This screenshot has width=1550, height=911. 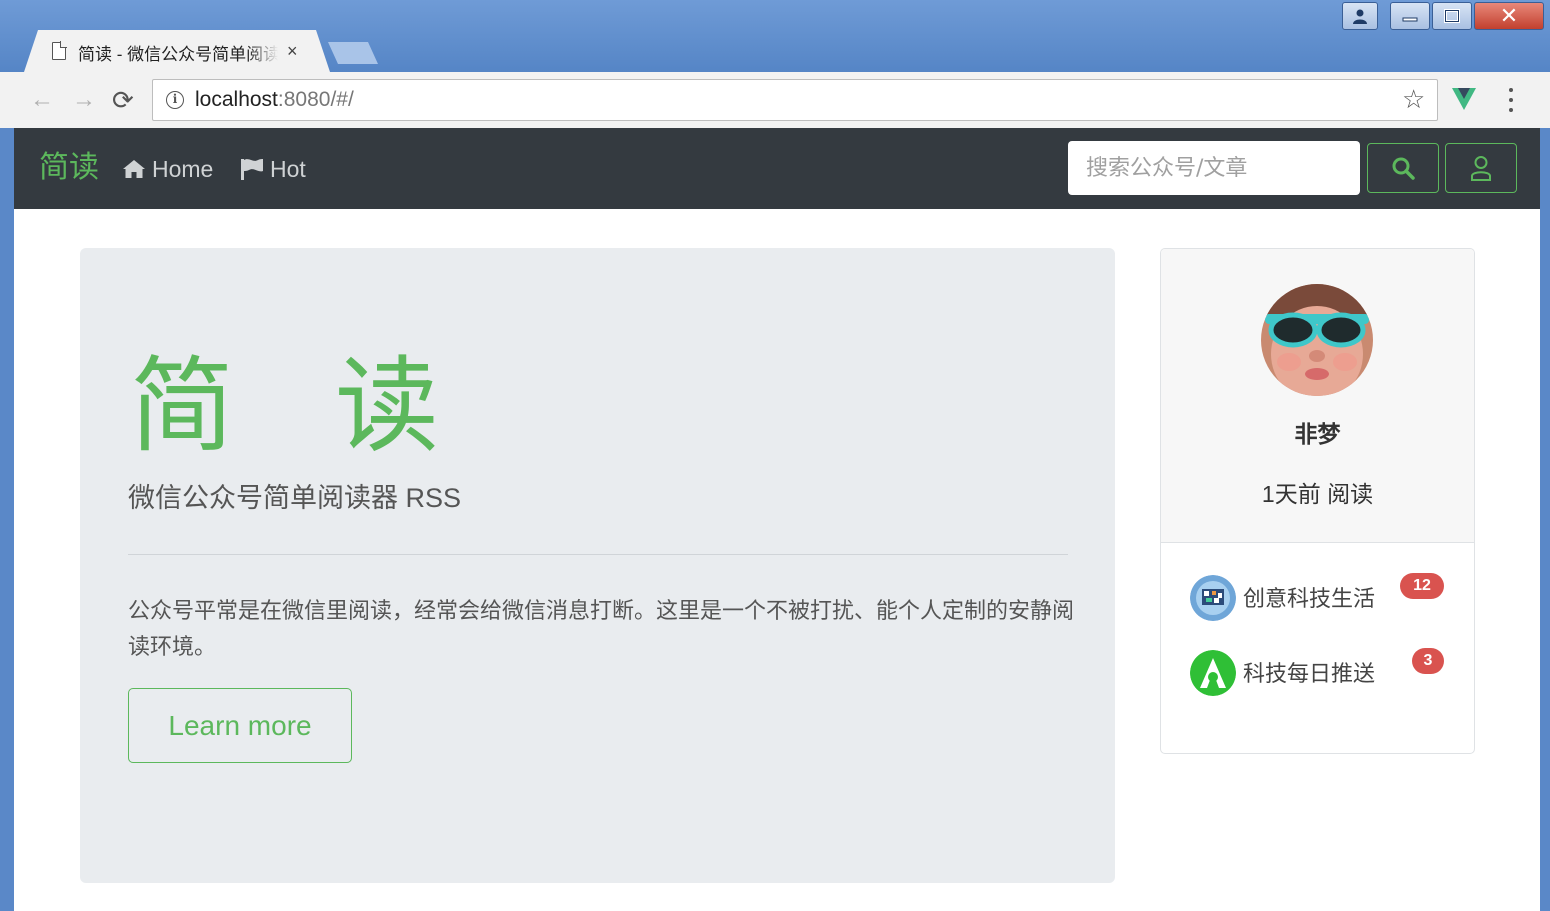 I want to click on avatar, so click(x=1317, y=340).